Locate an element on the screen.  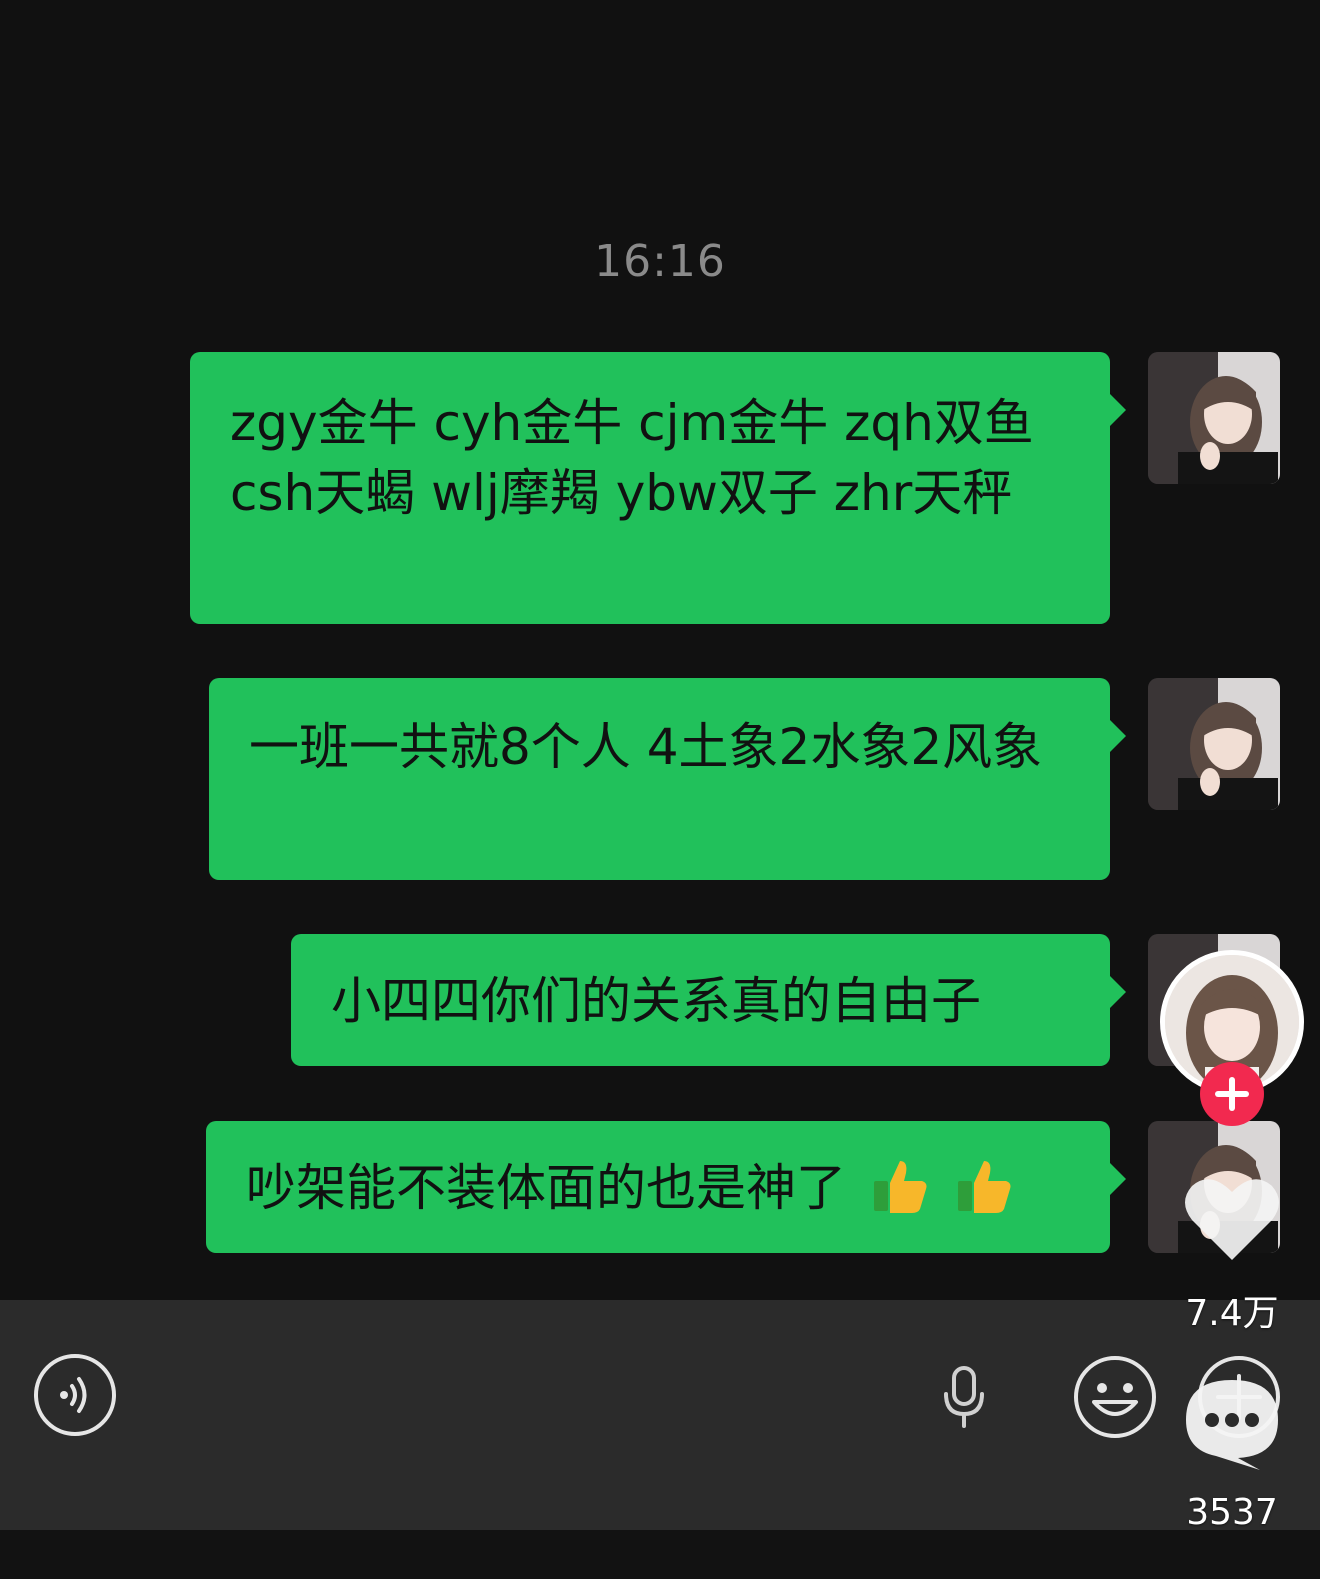
message-row: 一班一共就8个人 4土象2水象2风象 is located at coordinates (660, 780).